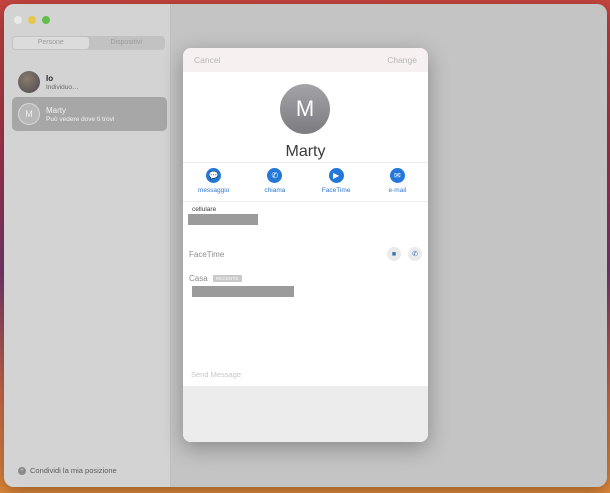  Describe the element at coordinates (305, 60) in the screenshot. I see `card-toolbar: Cancel Change` at that location.